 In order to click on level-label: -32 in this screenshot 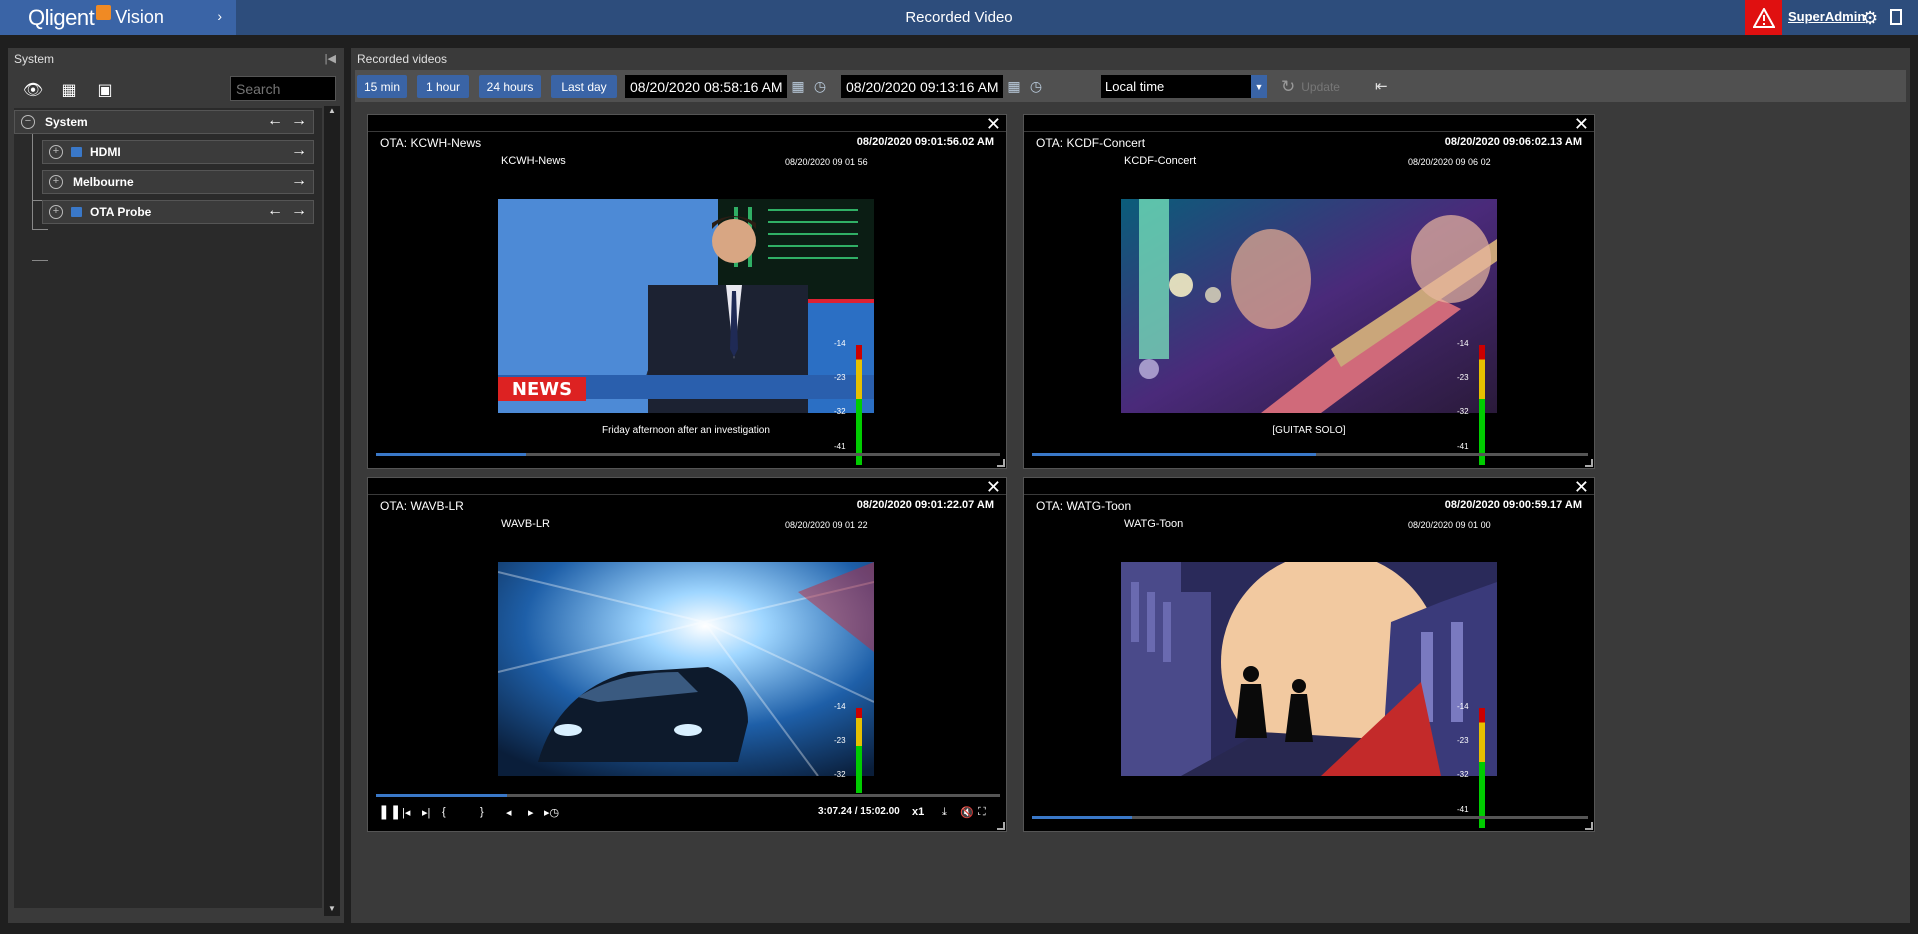, I will do `click(1463, 774)`.